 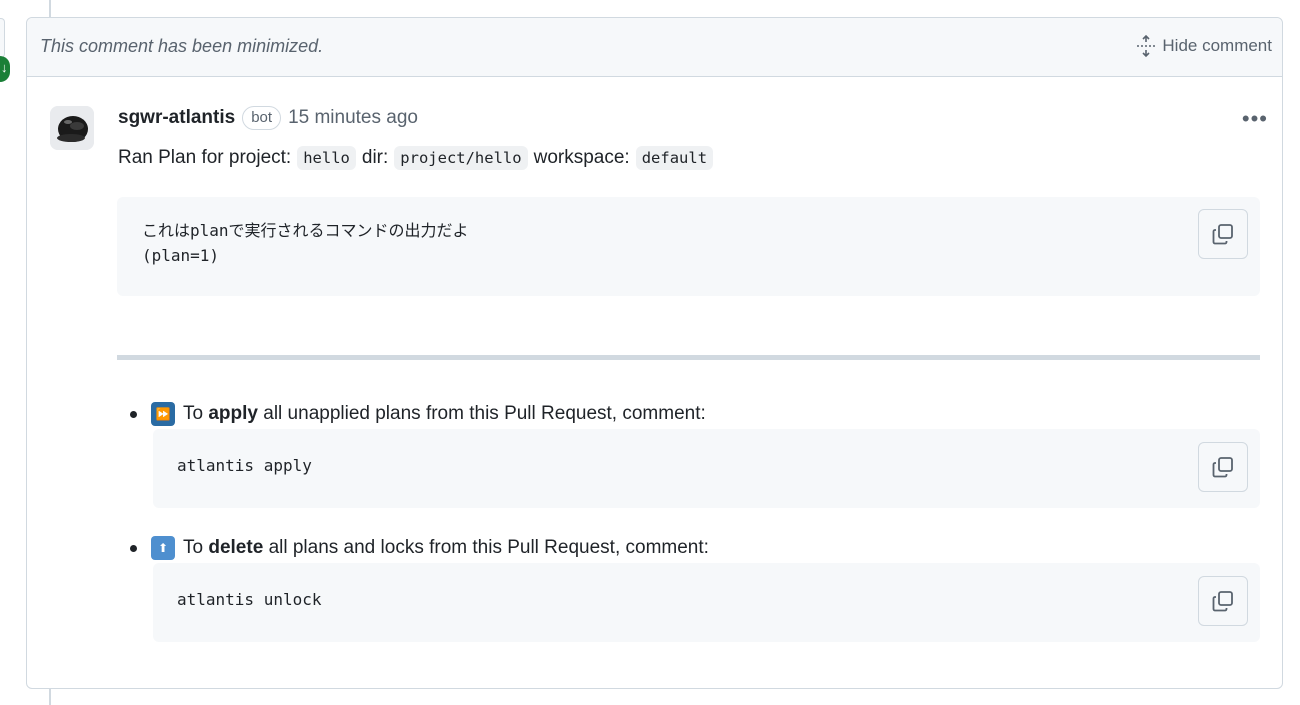 What do you see at coordinates (205, 157) in the screenshot?
I see `summary-prefix: Ran Plan for project:` at bounding box center [205, 157].